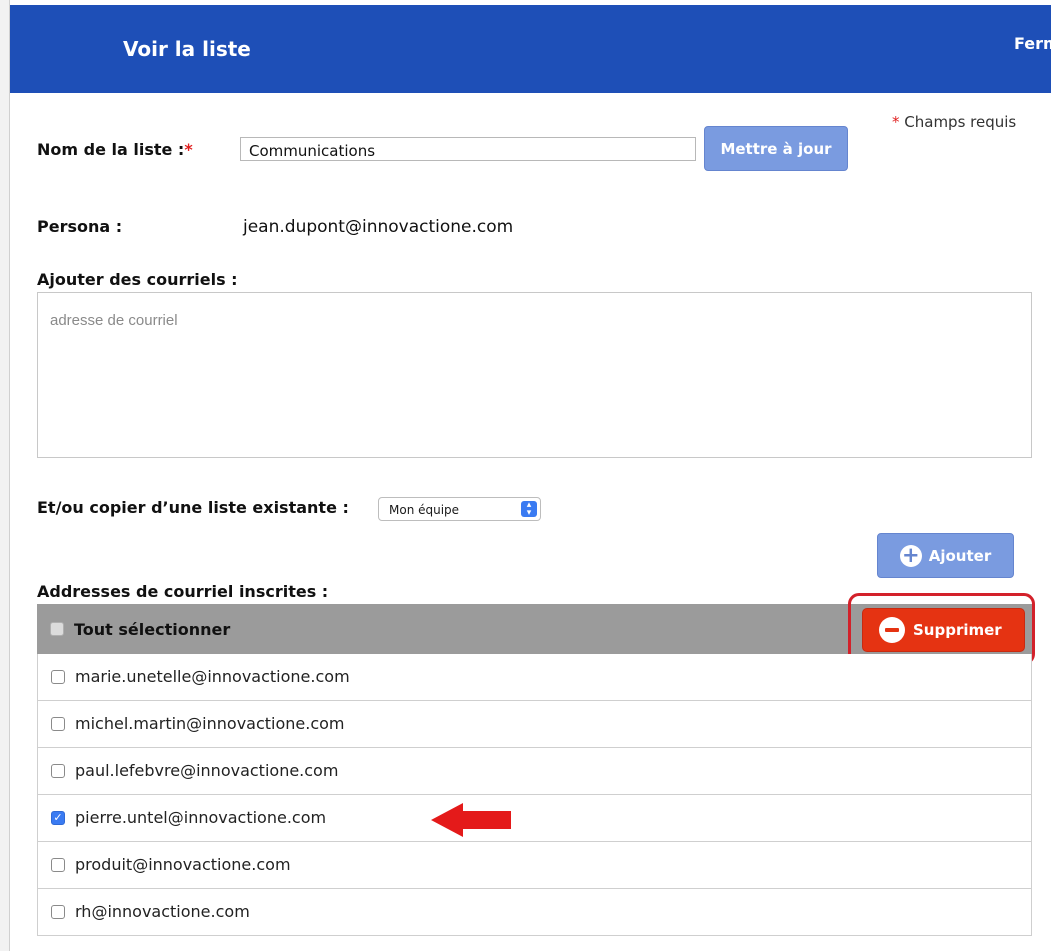 This screenshot has height=951, width=1051. I want to click on add-button-label: Ajouter, so click(960, 555).